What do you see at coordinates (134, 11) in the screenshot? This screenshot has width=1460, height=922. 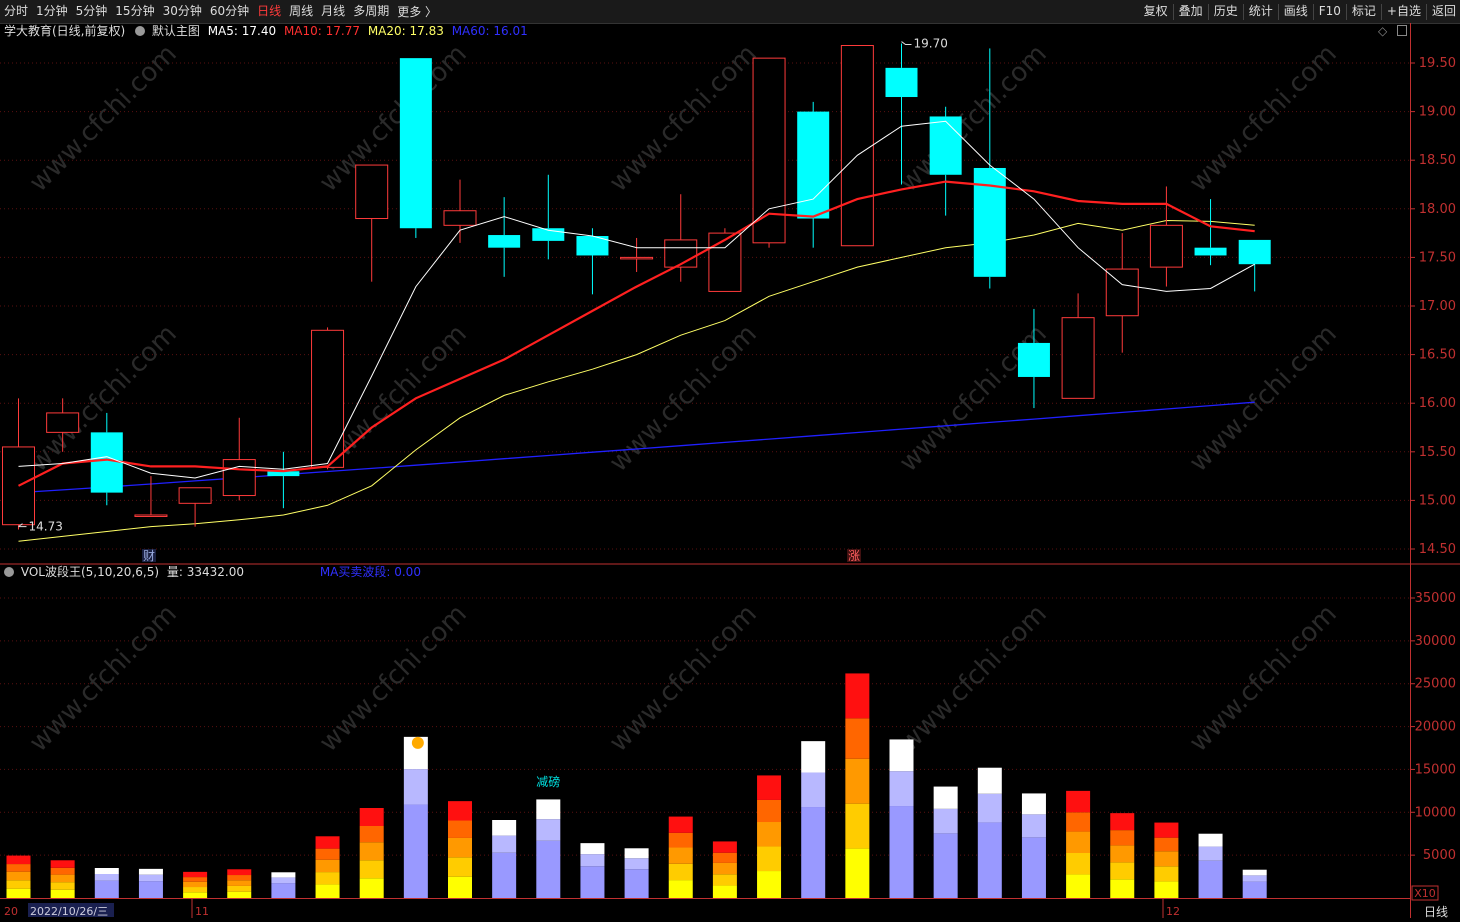 I see `period-tab-3: 15分钟` at bounding box center [134, 11].